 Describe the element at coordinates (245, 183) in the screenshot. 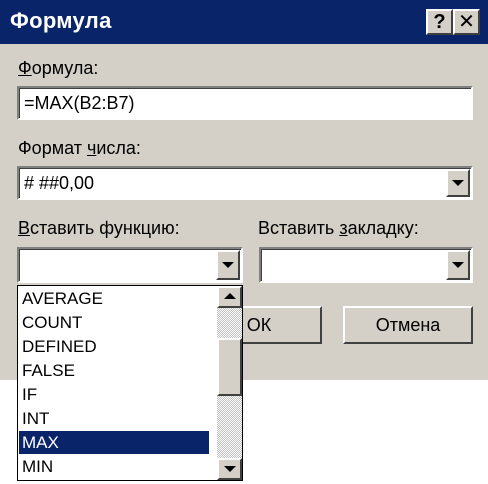

I see `number-format-select: # ##0,00` at that location.